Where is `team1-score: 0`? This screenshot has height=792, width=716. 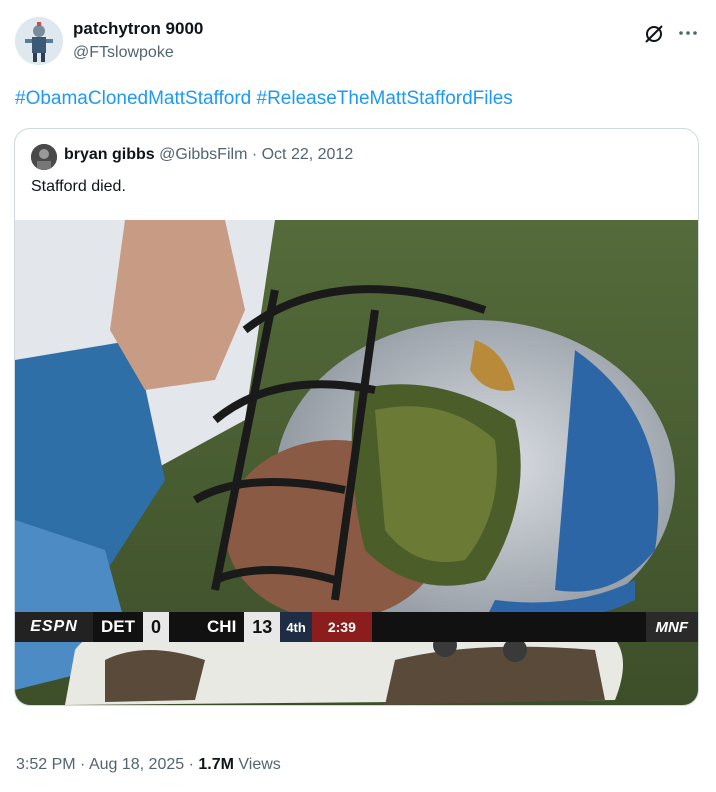
team1-score: 0 is located at coordinates (156, 627).